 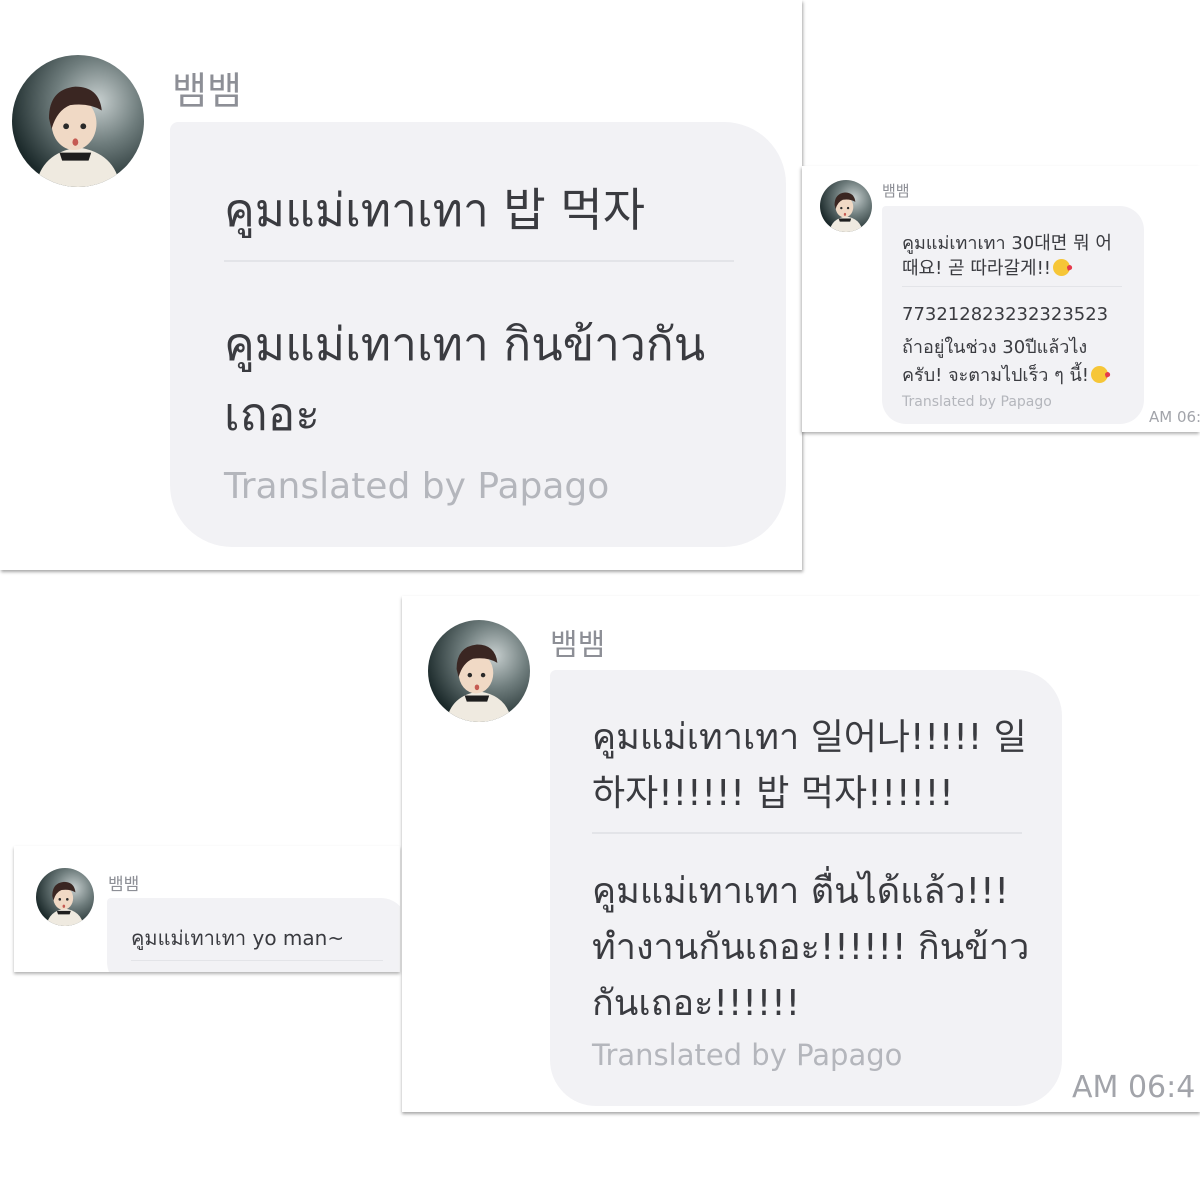 What do you see at coordinates (1005, 374) in the screenshot?
I see `translated-text-line: ครับ! จะตามไปเร็ว ๆ นี้!` at bounding box center [1005, 374].